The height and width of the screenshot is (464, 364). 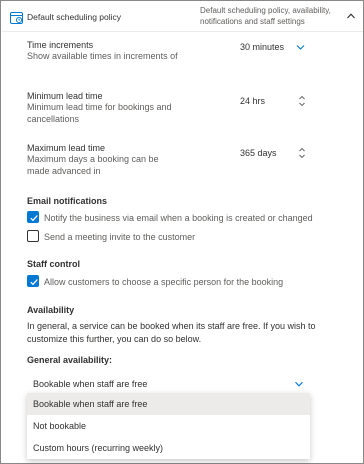 What do you see at coordinates (60, 426) in the screenshot?
I see `option-label: Not bookable` at bounding box center [60, 426].